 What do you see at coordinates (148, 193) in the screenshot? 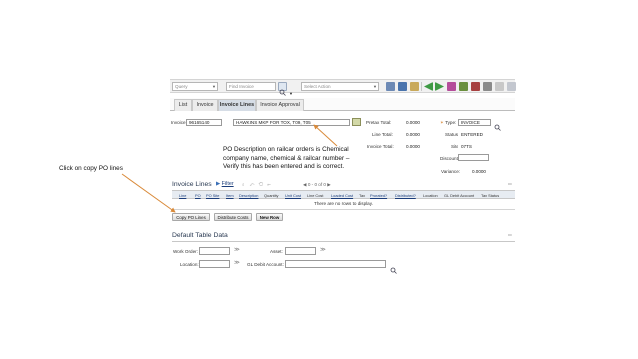
I see `arrow-to-copy-po-lines` at bounding box center [148, 193].